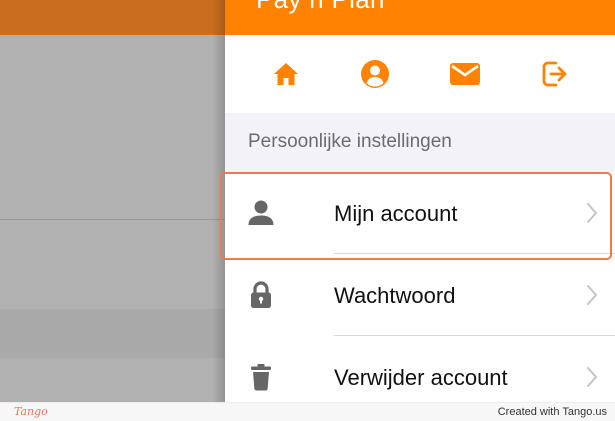 This screenshot has height=421, width=615. Describe the element at coordinates (31, 411) in the screenshot. I see `tango-logo: Tango` at that location.